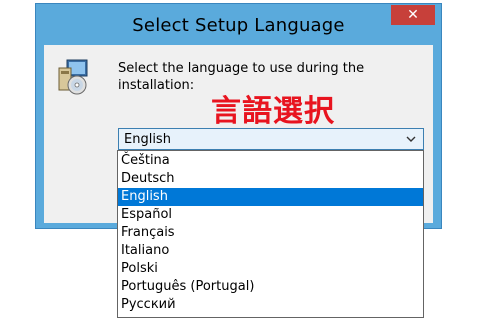 The image size is (500, 328). I want to click on language-option: Русский, so click(270, 305).